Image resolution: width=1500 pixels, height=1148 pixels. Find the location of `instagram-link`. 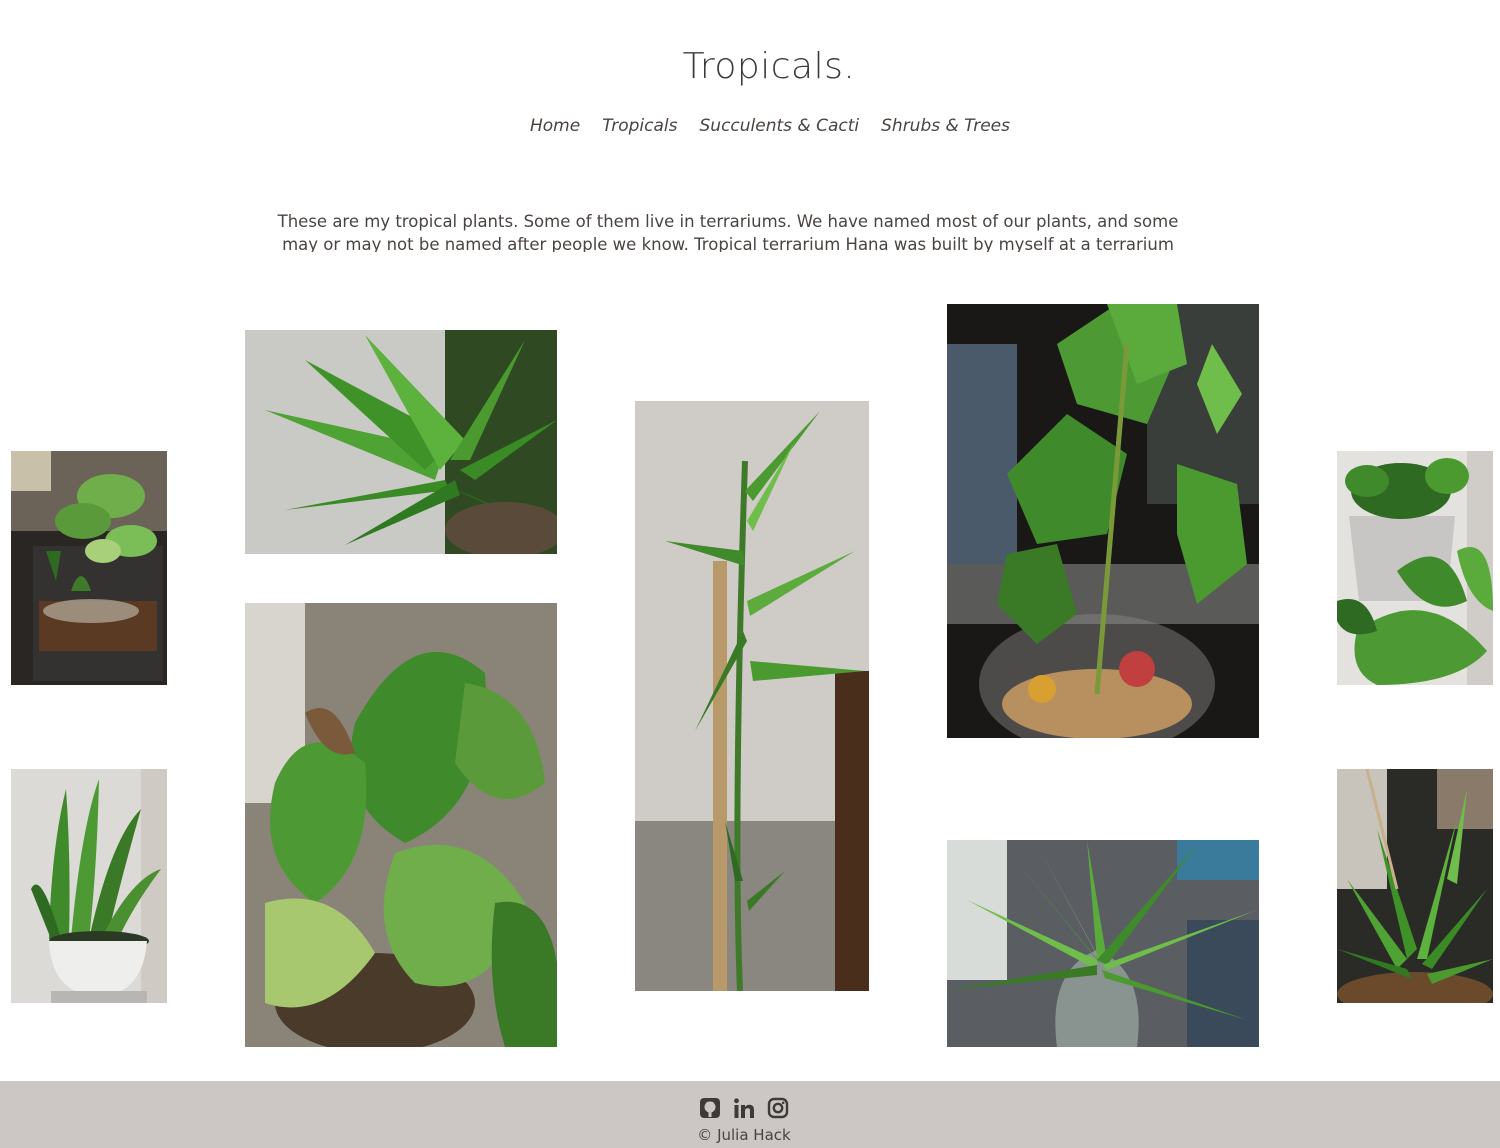

instagram-link is located at coordinates (778, 1108).